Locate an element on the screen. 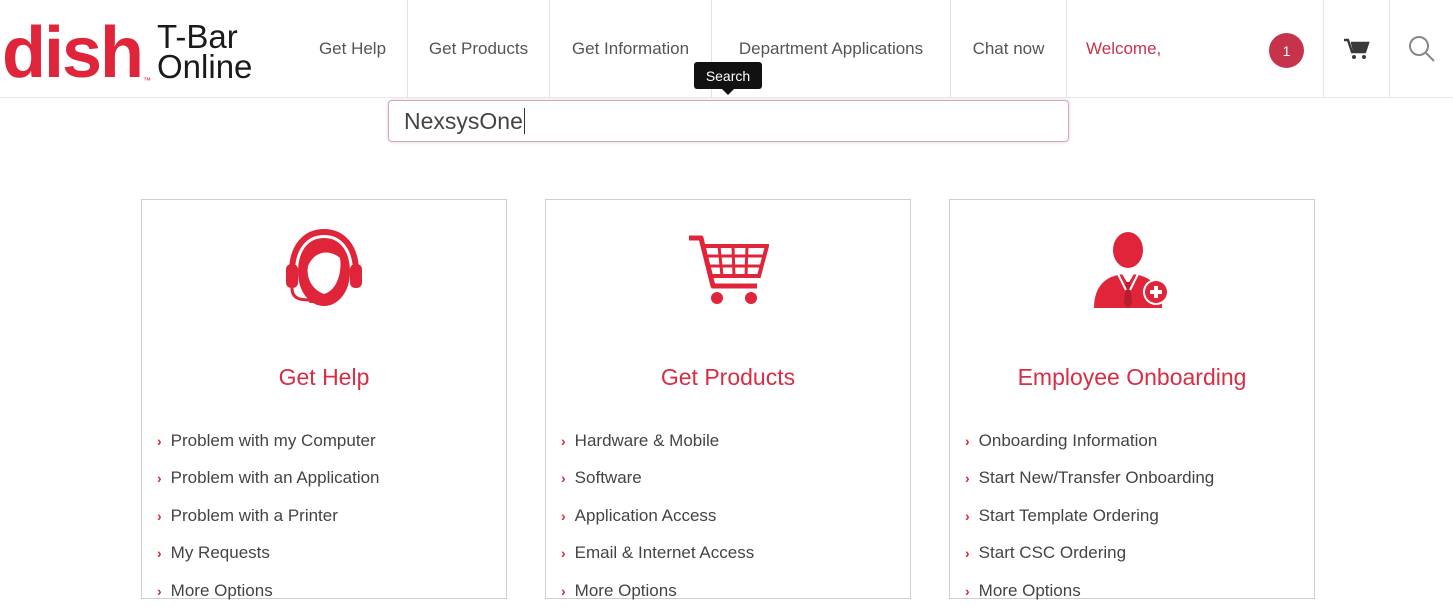 Image resolution: width=1453 pixels, height=615 pixels. link-hardware-mobile: › Hardware & Mobile is located at coordinates (657, 441).